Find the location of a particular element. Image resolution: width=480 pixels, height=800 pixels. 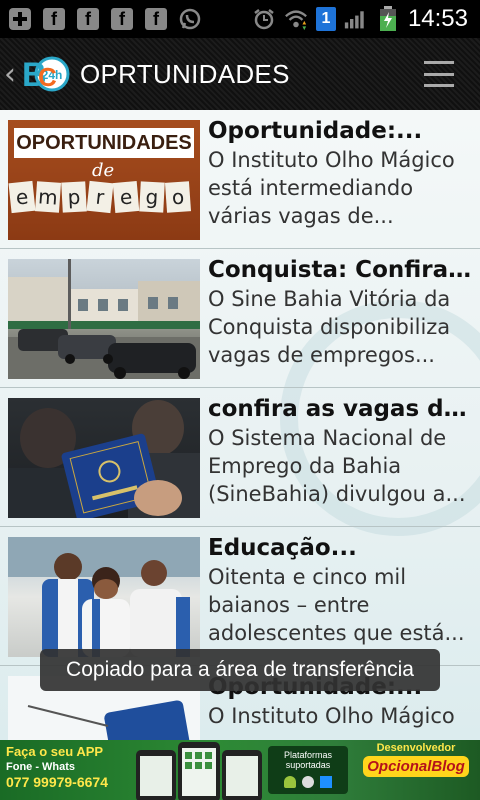

svg-text: C is located at coordinates (47, 77).